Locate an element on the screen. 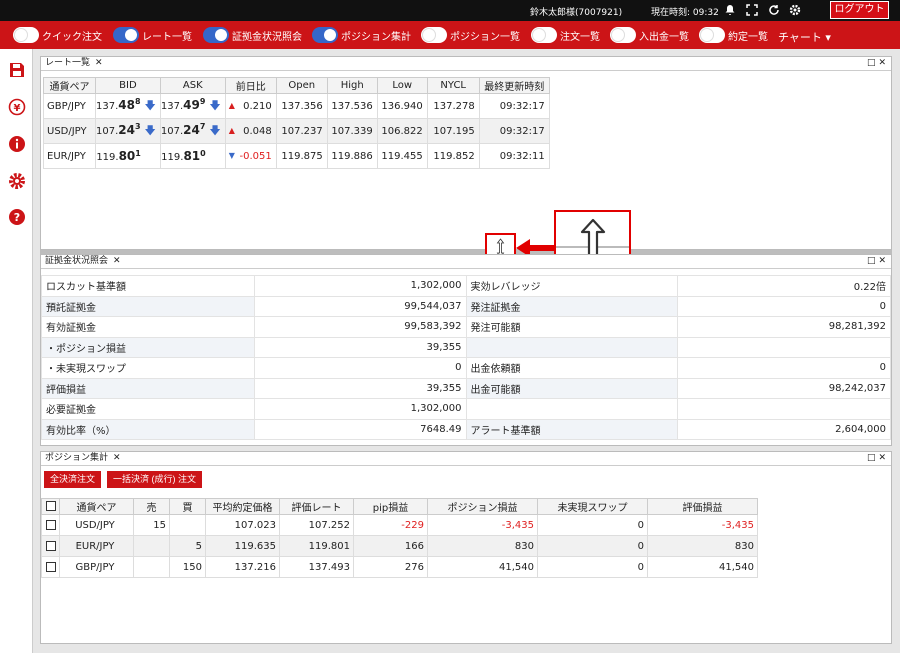  bid-price: 107.243 🡇 is located at coordinates (128, 131).